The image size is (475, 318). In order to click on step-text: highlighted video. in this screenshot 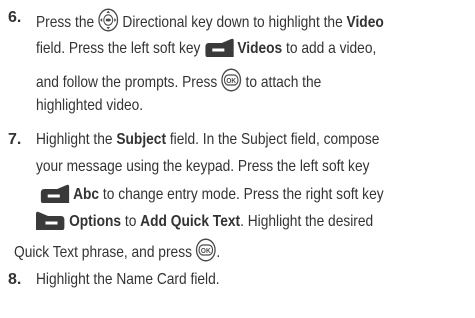, I will do `click(90, 105)`.